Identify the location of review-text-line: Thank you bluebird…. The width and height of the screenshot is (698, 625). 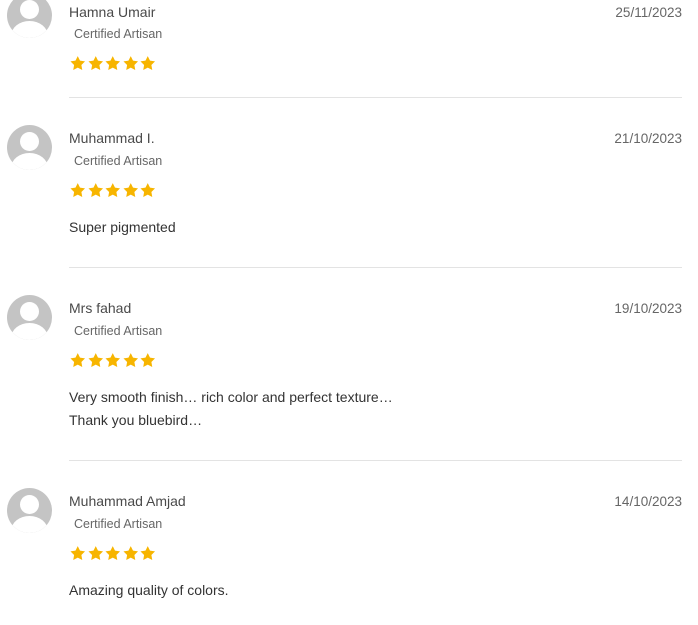
(136, 420).